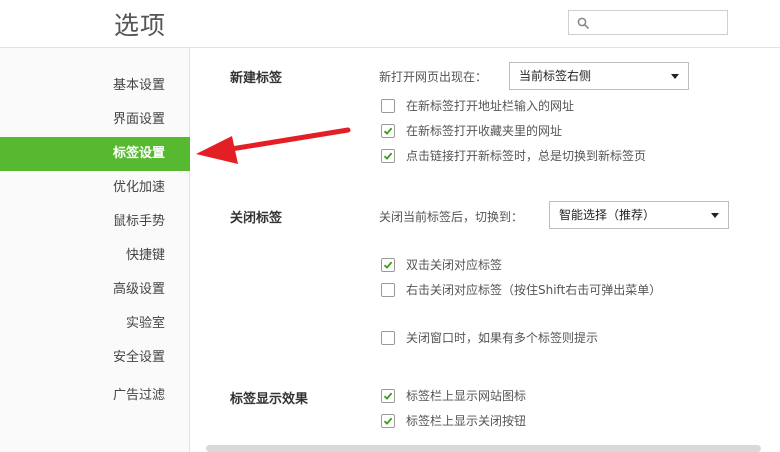  Describe the element at coordinates (526, 156) in the screenshot. I see `option-label: 点击链接打开新标签时，总是切换到新标签页` at that location.